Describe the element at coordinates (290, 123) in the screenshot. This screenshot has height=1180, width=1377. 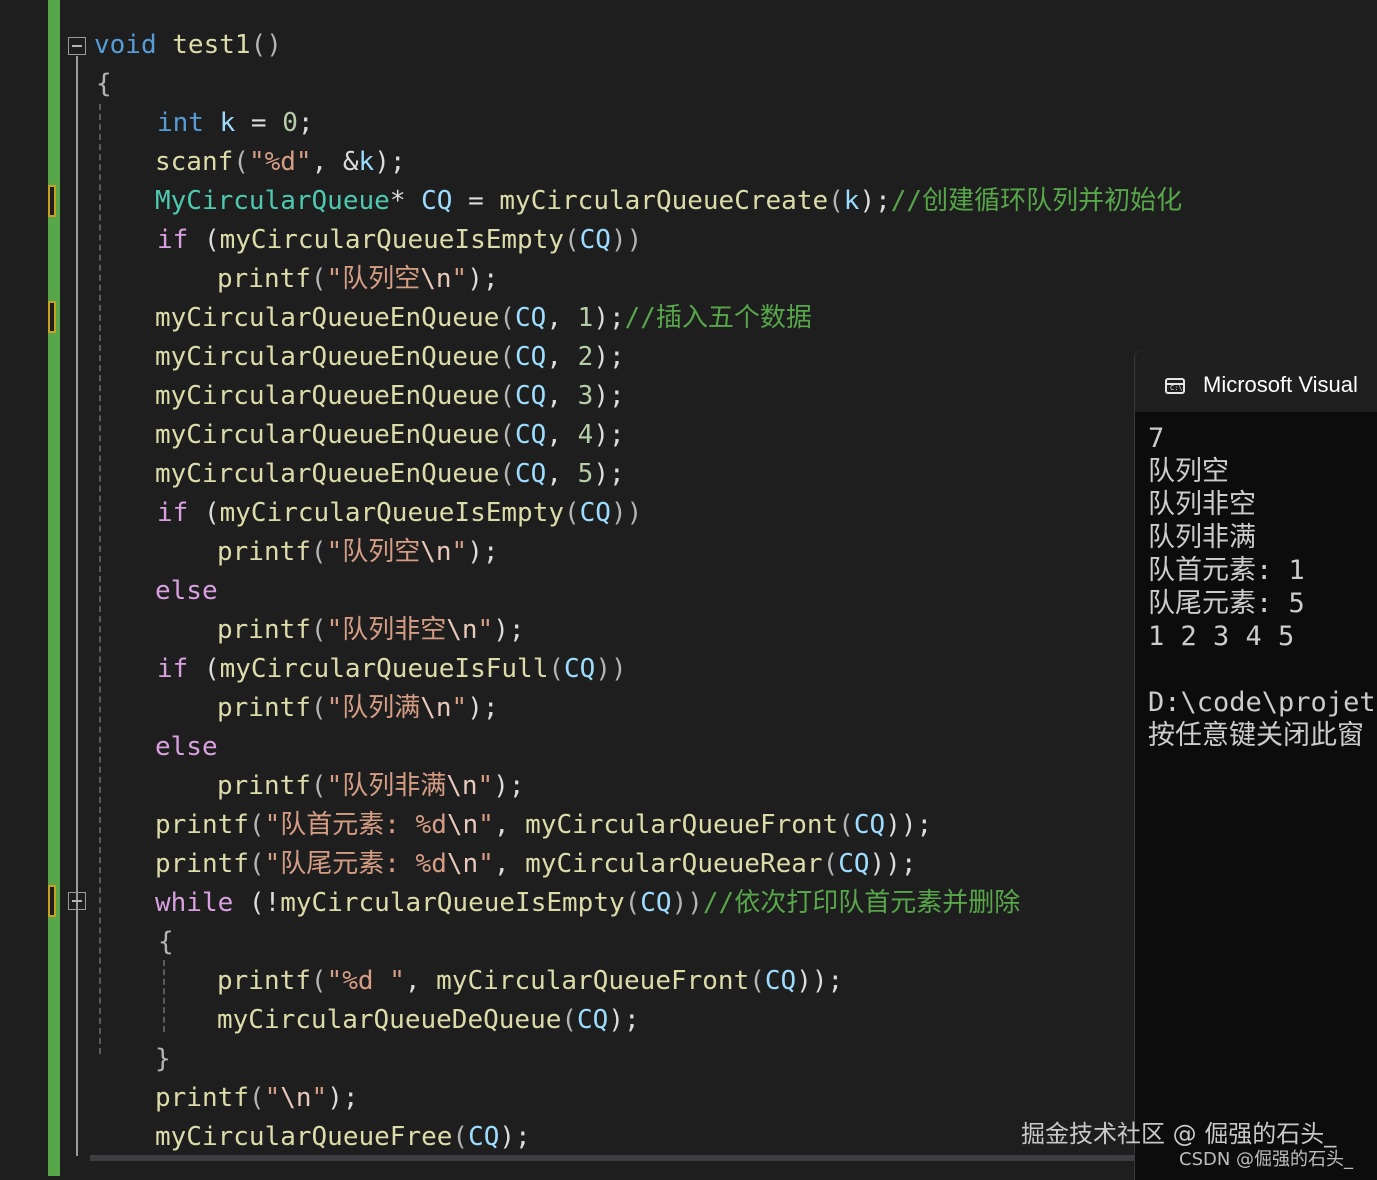
I see `code-token: 0` at that location.